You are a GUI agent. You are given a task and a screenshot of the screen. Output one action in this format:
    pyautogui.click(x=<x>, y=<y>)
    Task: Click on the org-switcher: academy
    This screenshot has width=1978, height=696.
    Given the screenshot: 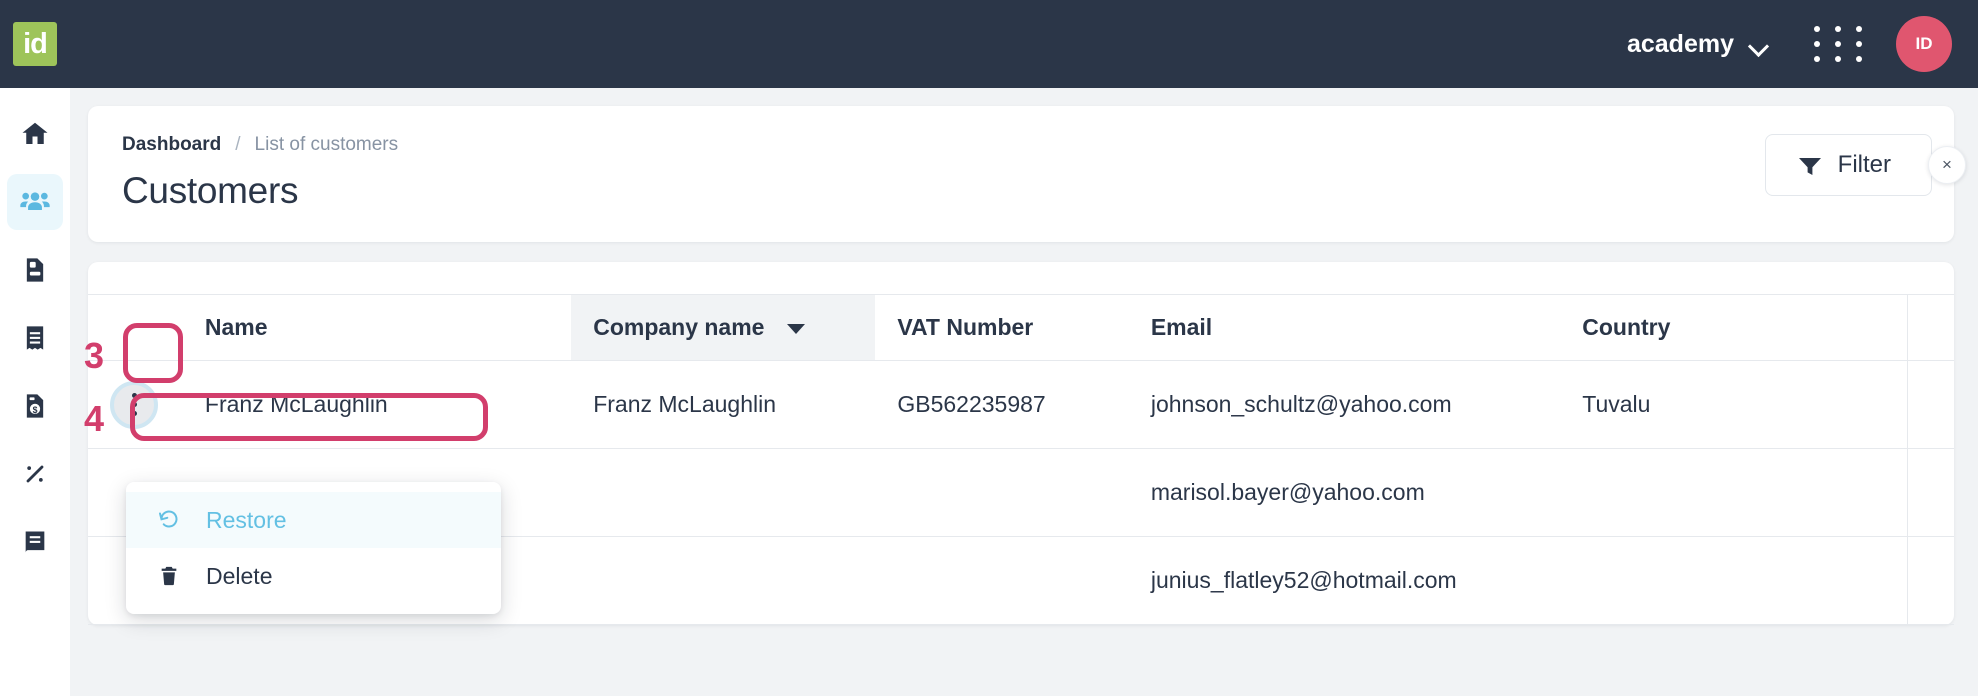 What is the action you would take?
    pyautogui.click(x=1697, y=44)
    